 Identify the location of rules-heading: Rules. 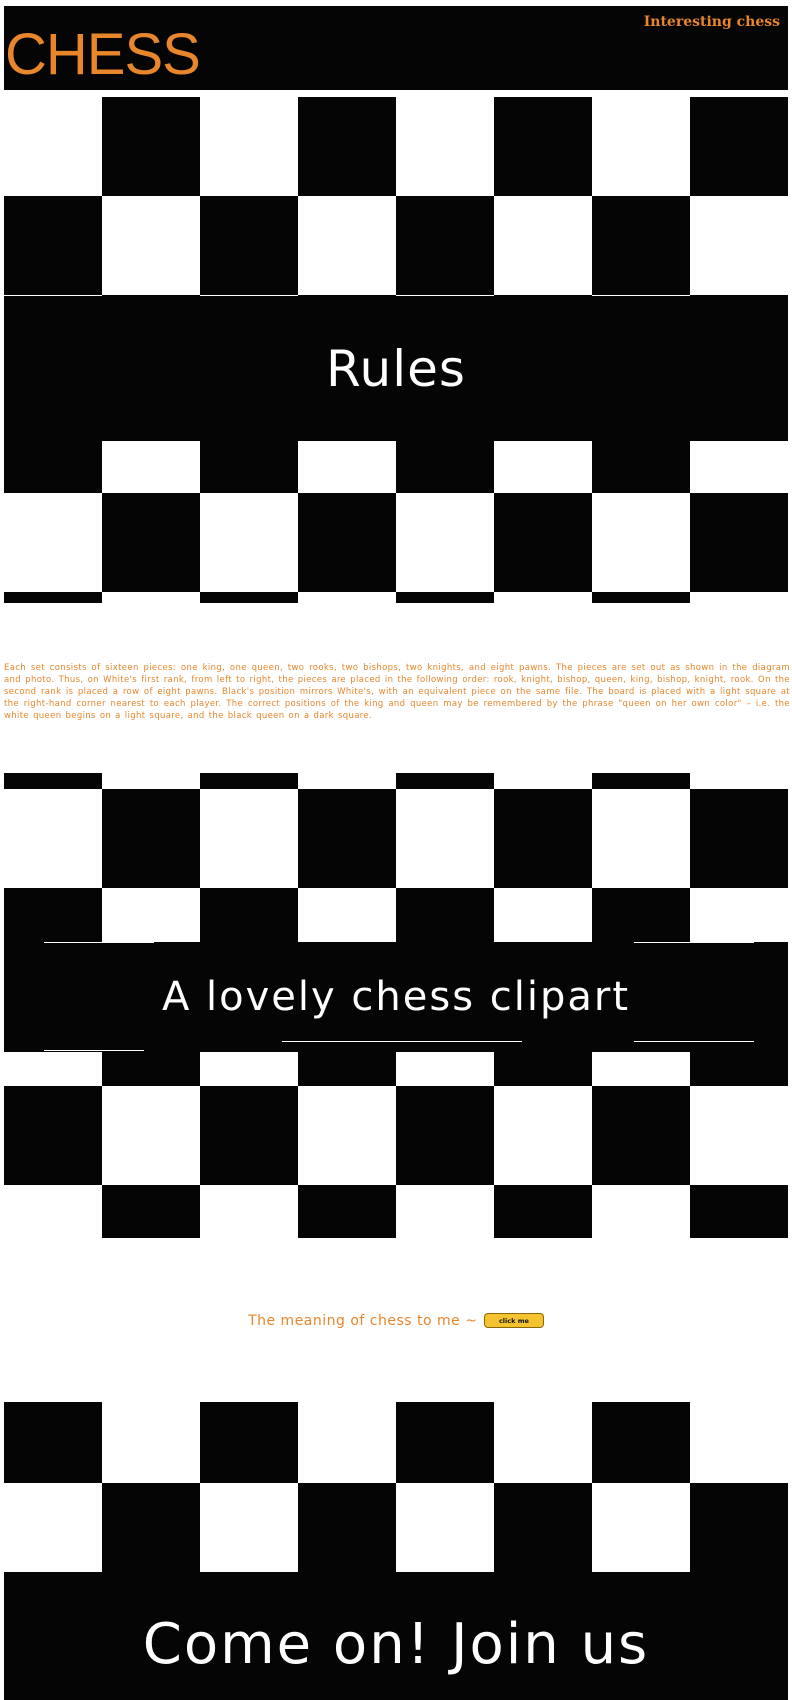
(396, 368).